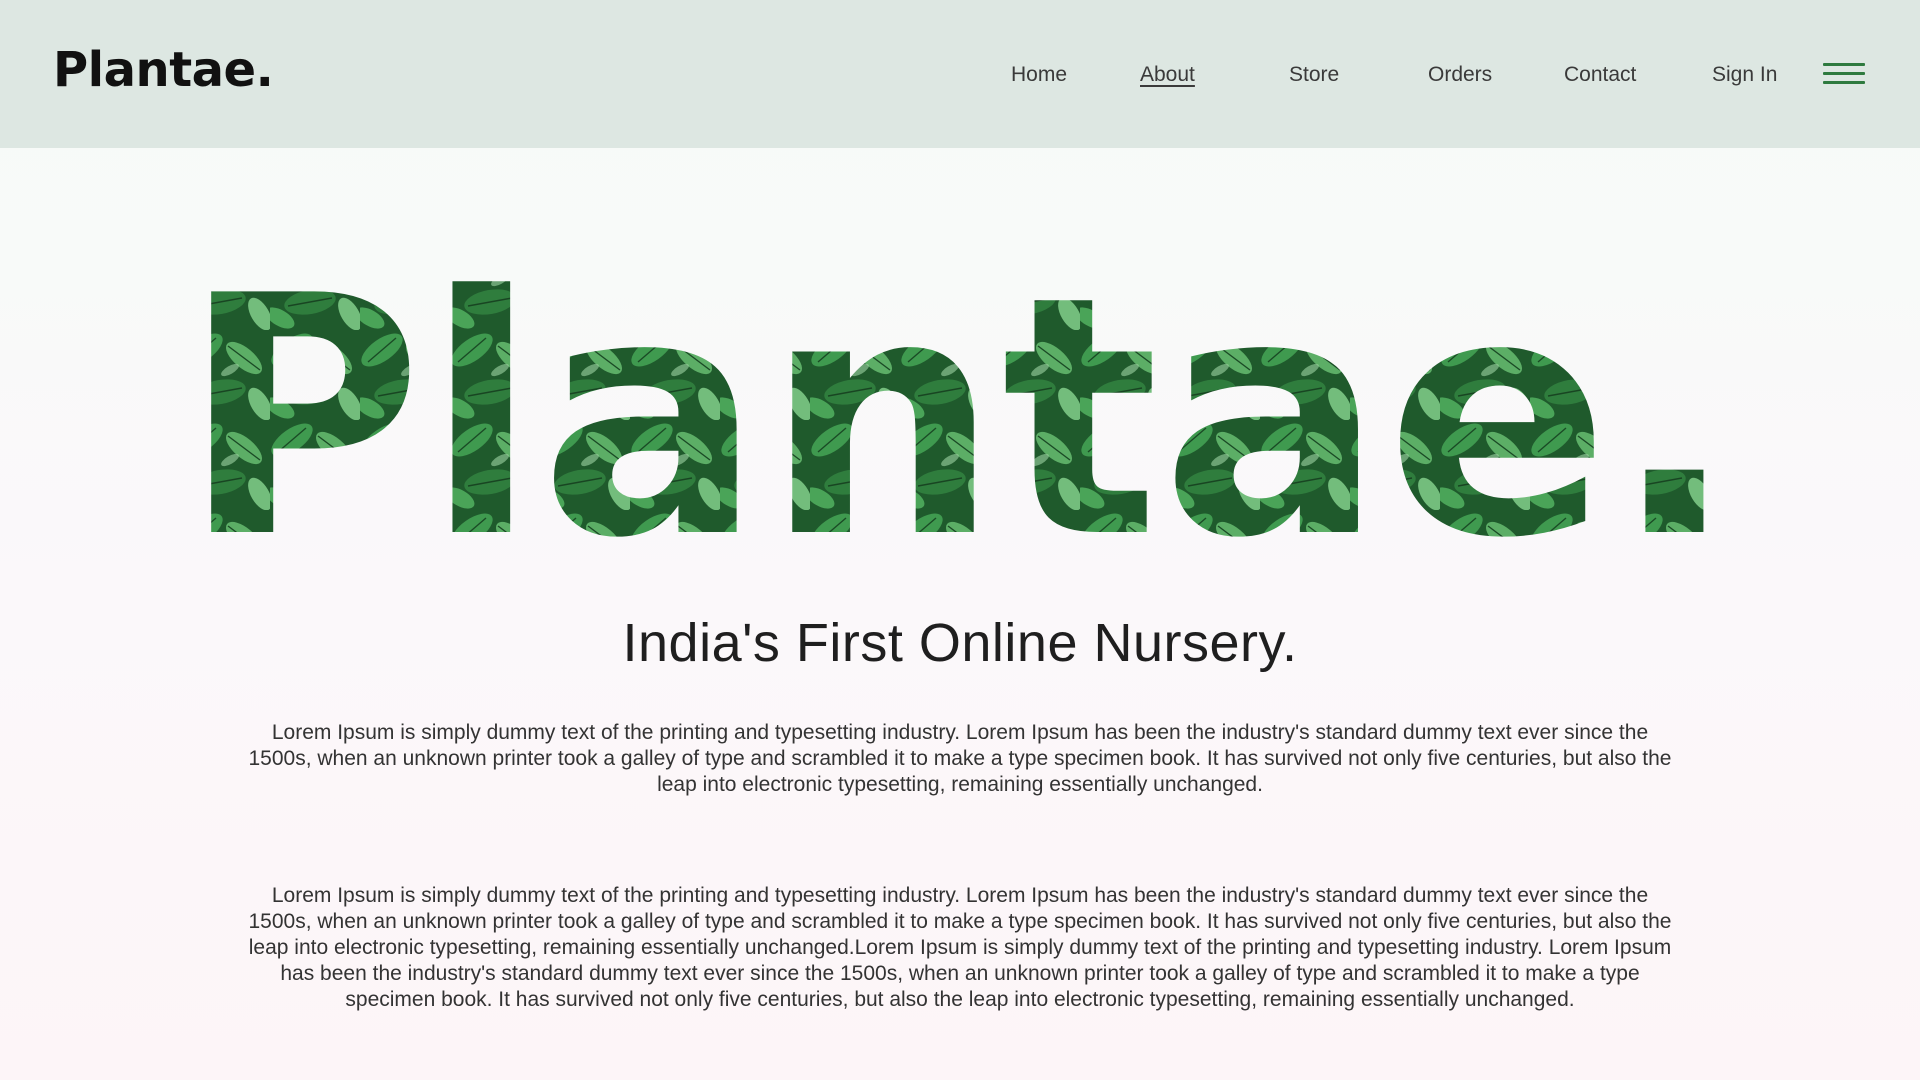 The width and height of the screenshot is (1920, 1080). Describe the element at coordinates (1314, 75) in the screenshot. I see `nav-link-store: Store` at that location.